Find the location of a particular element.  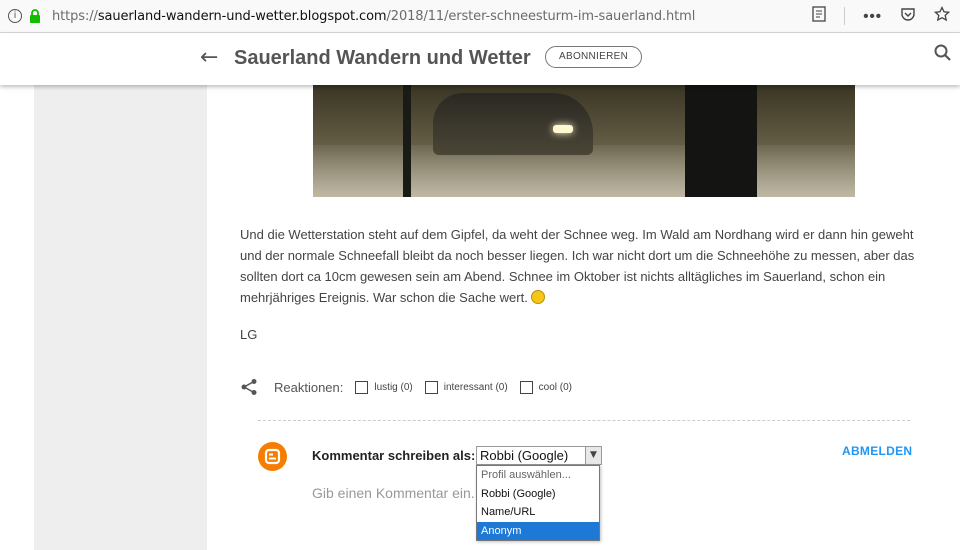

blogger-logo-icon is located at coordinates (272, 456).